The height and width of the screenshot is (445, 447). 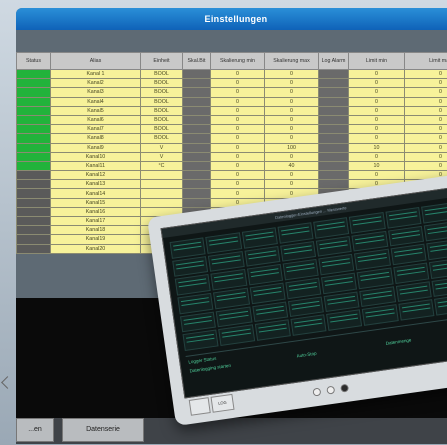 I want to click on table-row: Kanal11 °C 0 40 10 0, so click(x=231, y=166).